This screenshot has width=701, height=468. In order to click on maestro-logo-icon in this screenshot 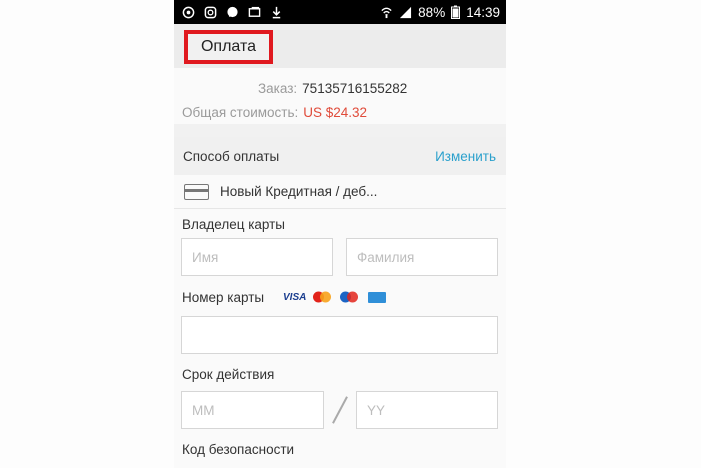, I will do `click(349, 297)`.